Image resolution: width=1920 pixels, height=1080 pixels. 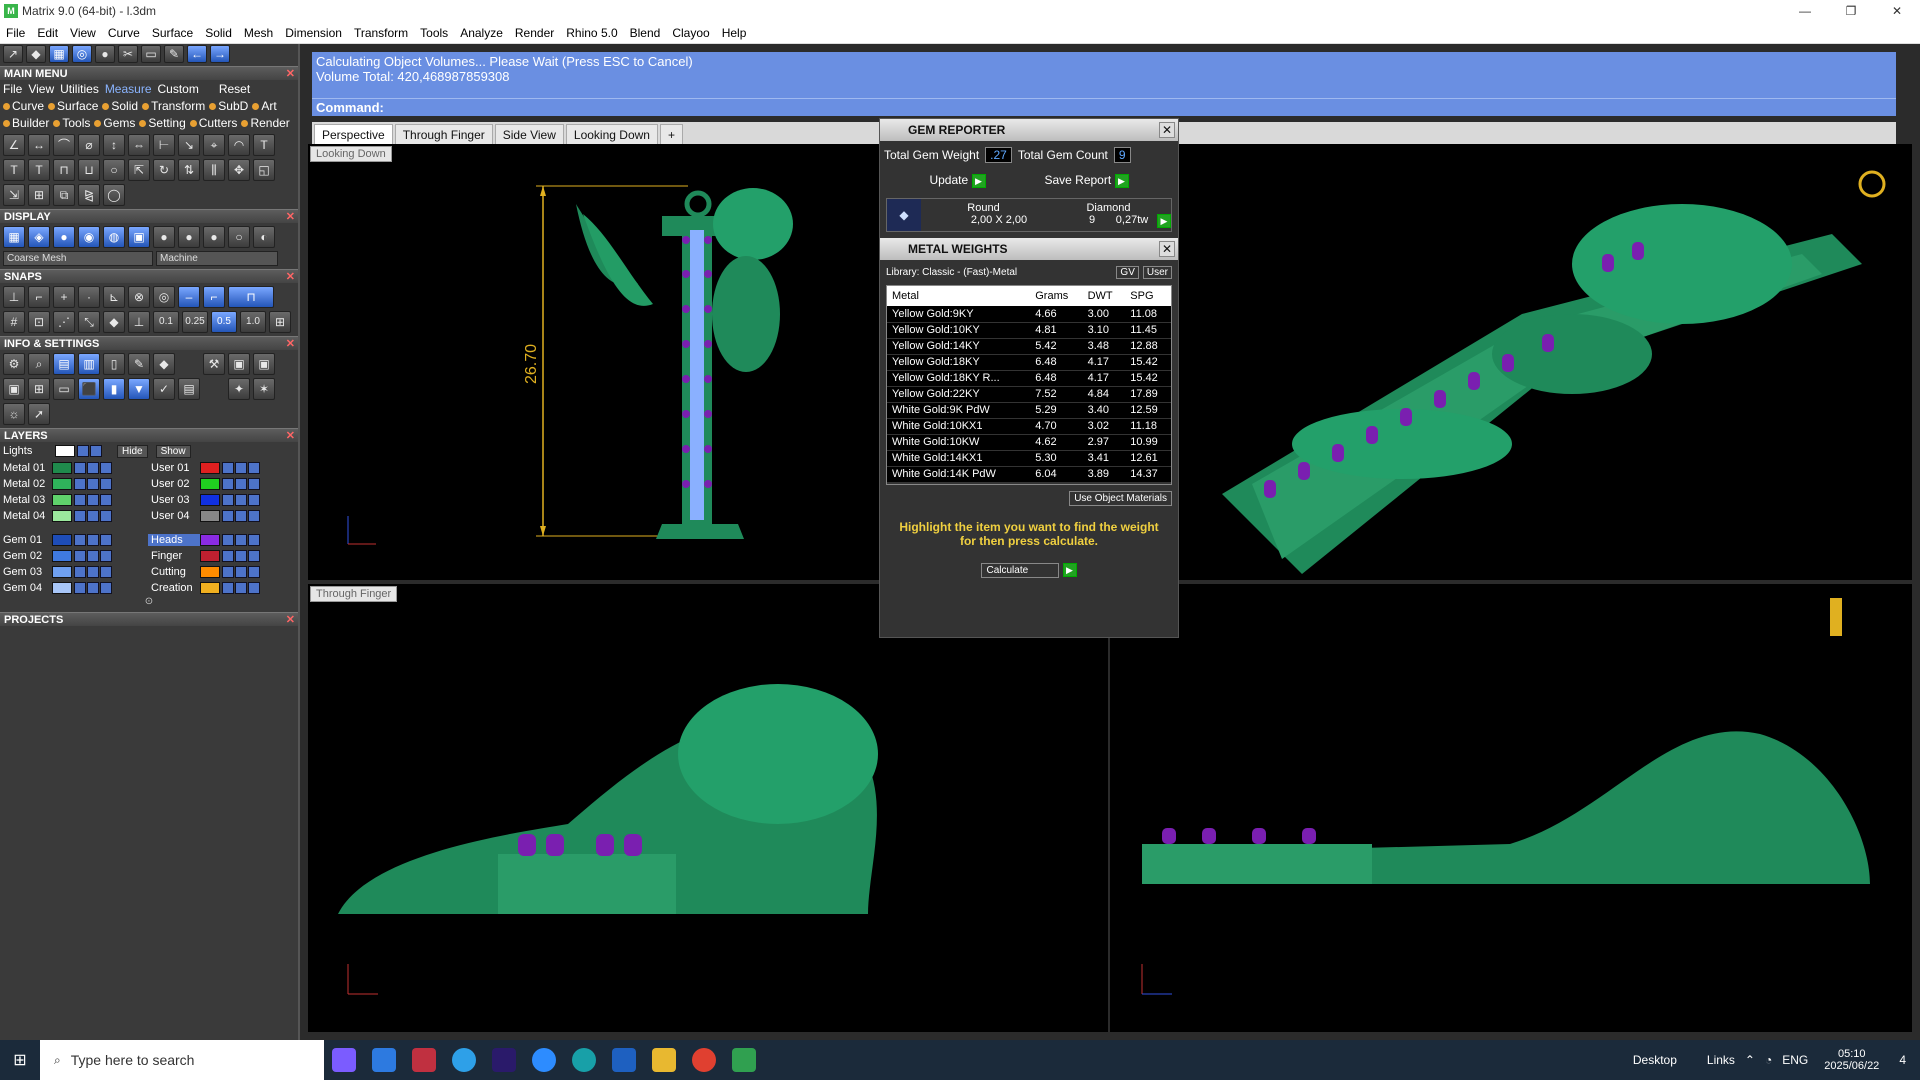 I want to click on menu-curve: Curve, so click(x=124, y=33).